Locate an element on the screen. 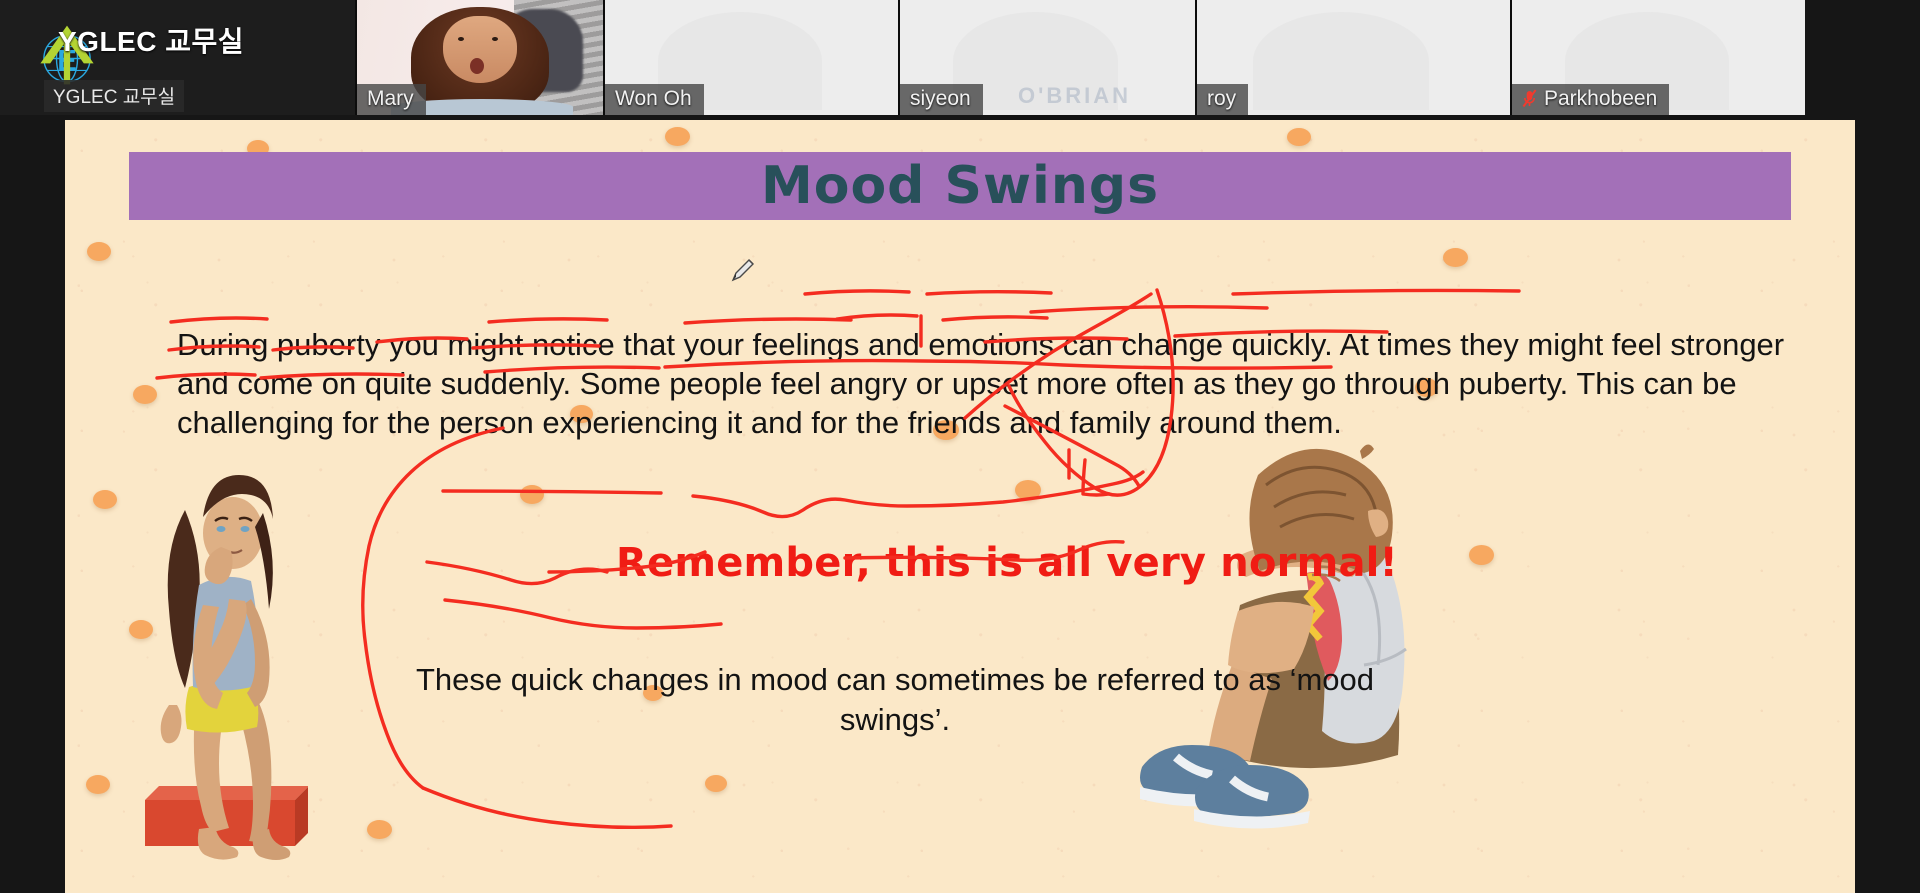 Image resolution: width=1920 pixels, height=893 pixels. participant-name: roy is located at coordinates (1222, 98).